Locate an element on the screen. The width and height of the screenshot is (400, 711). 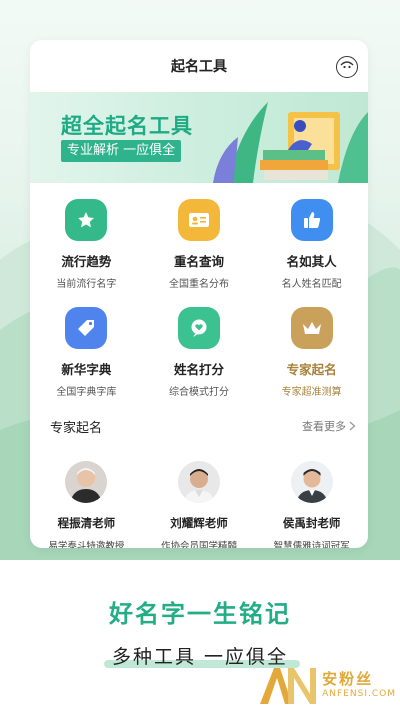
expert-name: 程振清老师 is located at coordinates (86, 523).